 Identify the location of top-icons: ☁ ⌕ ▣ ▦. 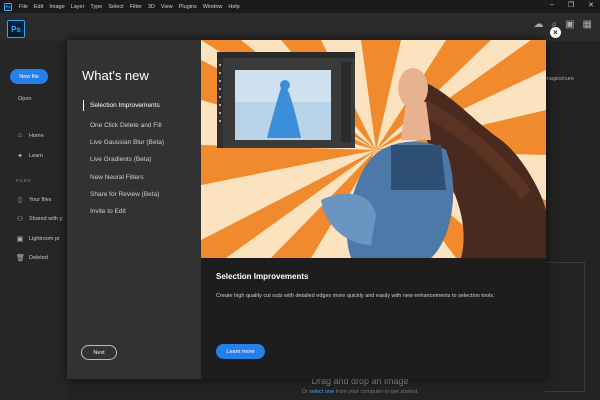
(562, 24).